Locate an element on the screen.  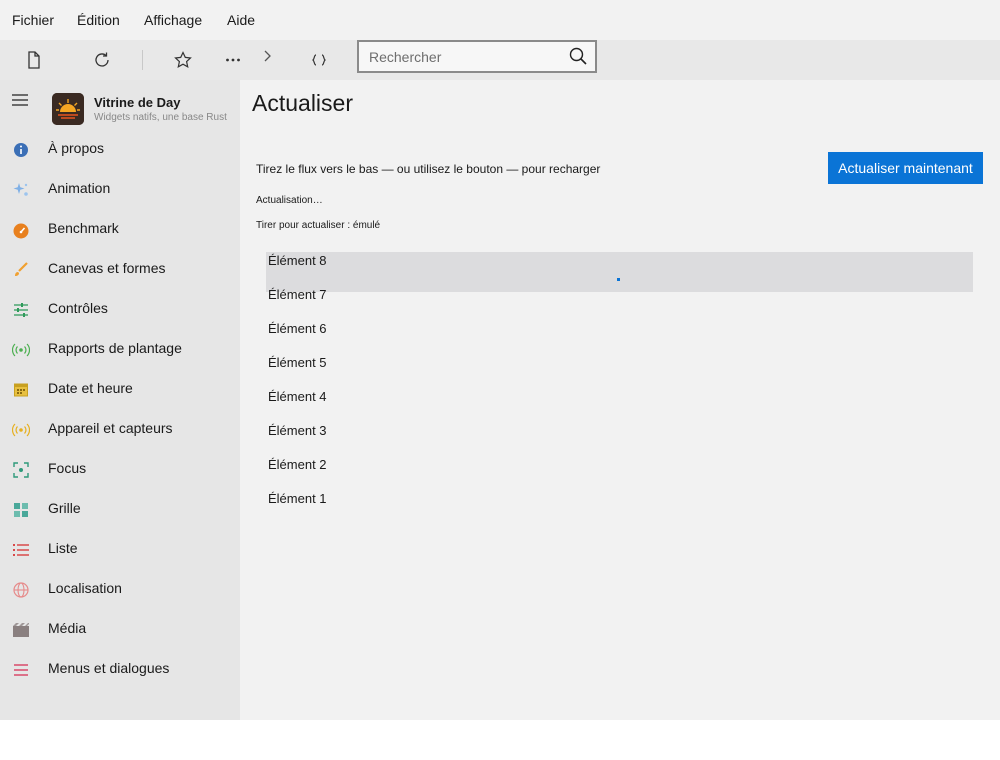
list-item: Élément 7 is located at coordinates (297, 294).